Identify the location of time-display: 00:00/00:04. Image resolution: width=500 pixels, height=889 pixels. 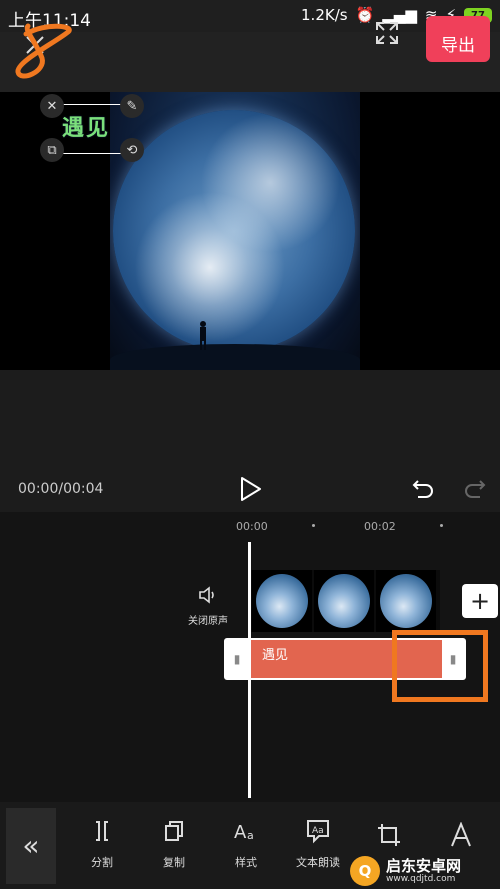
(61, 489).